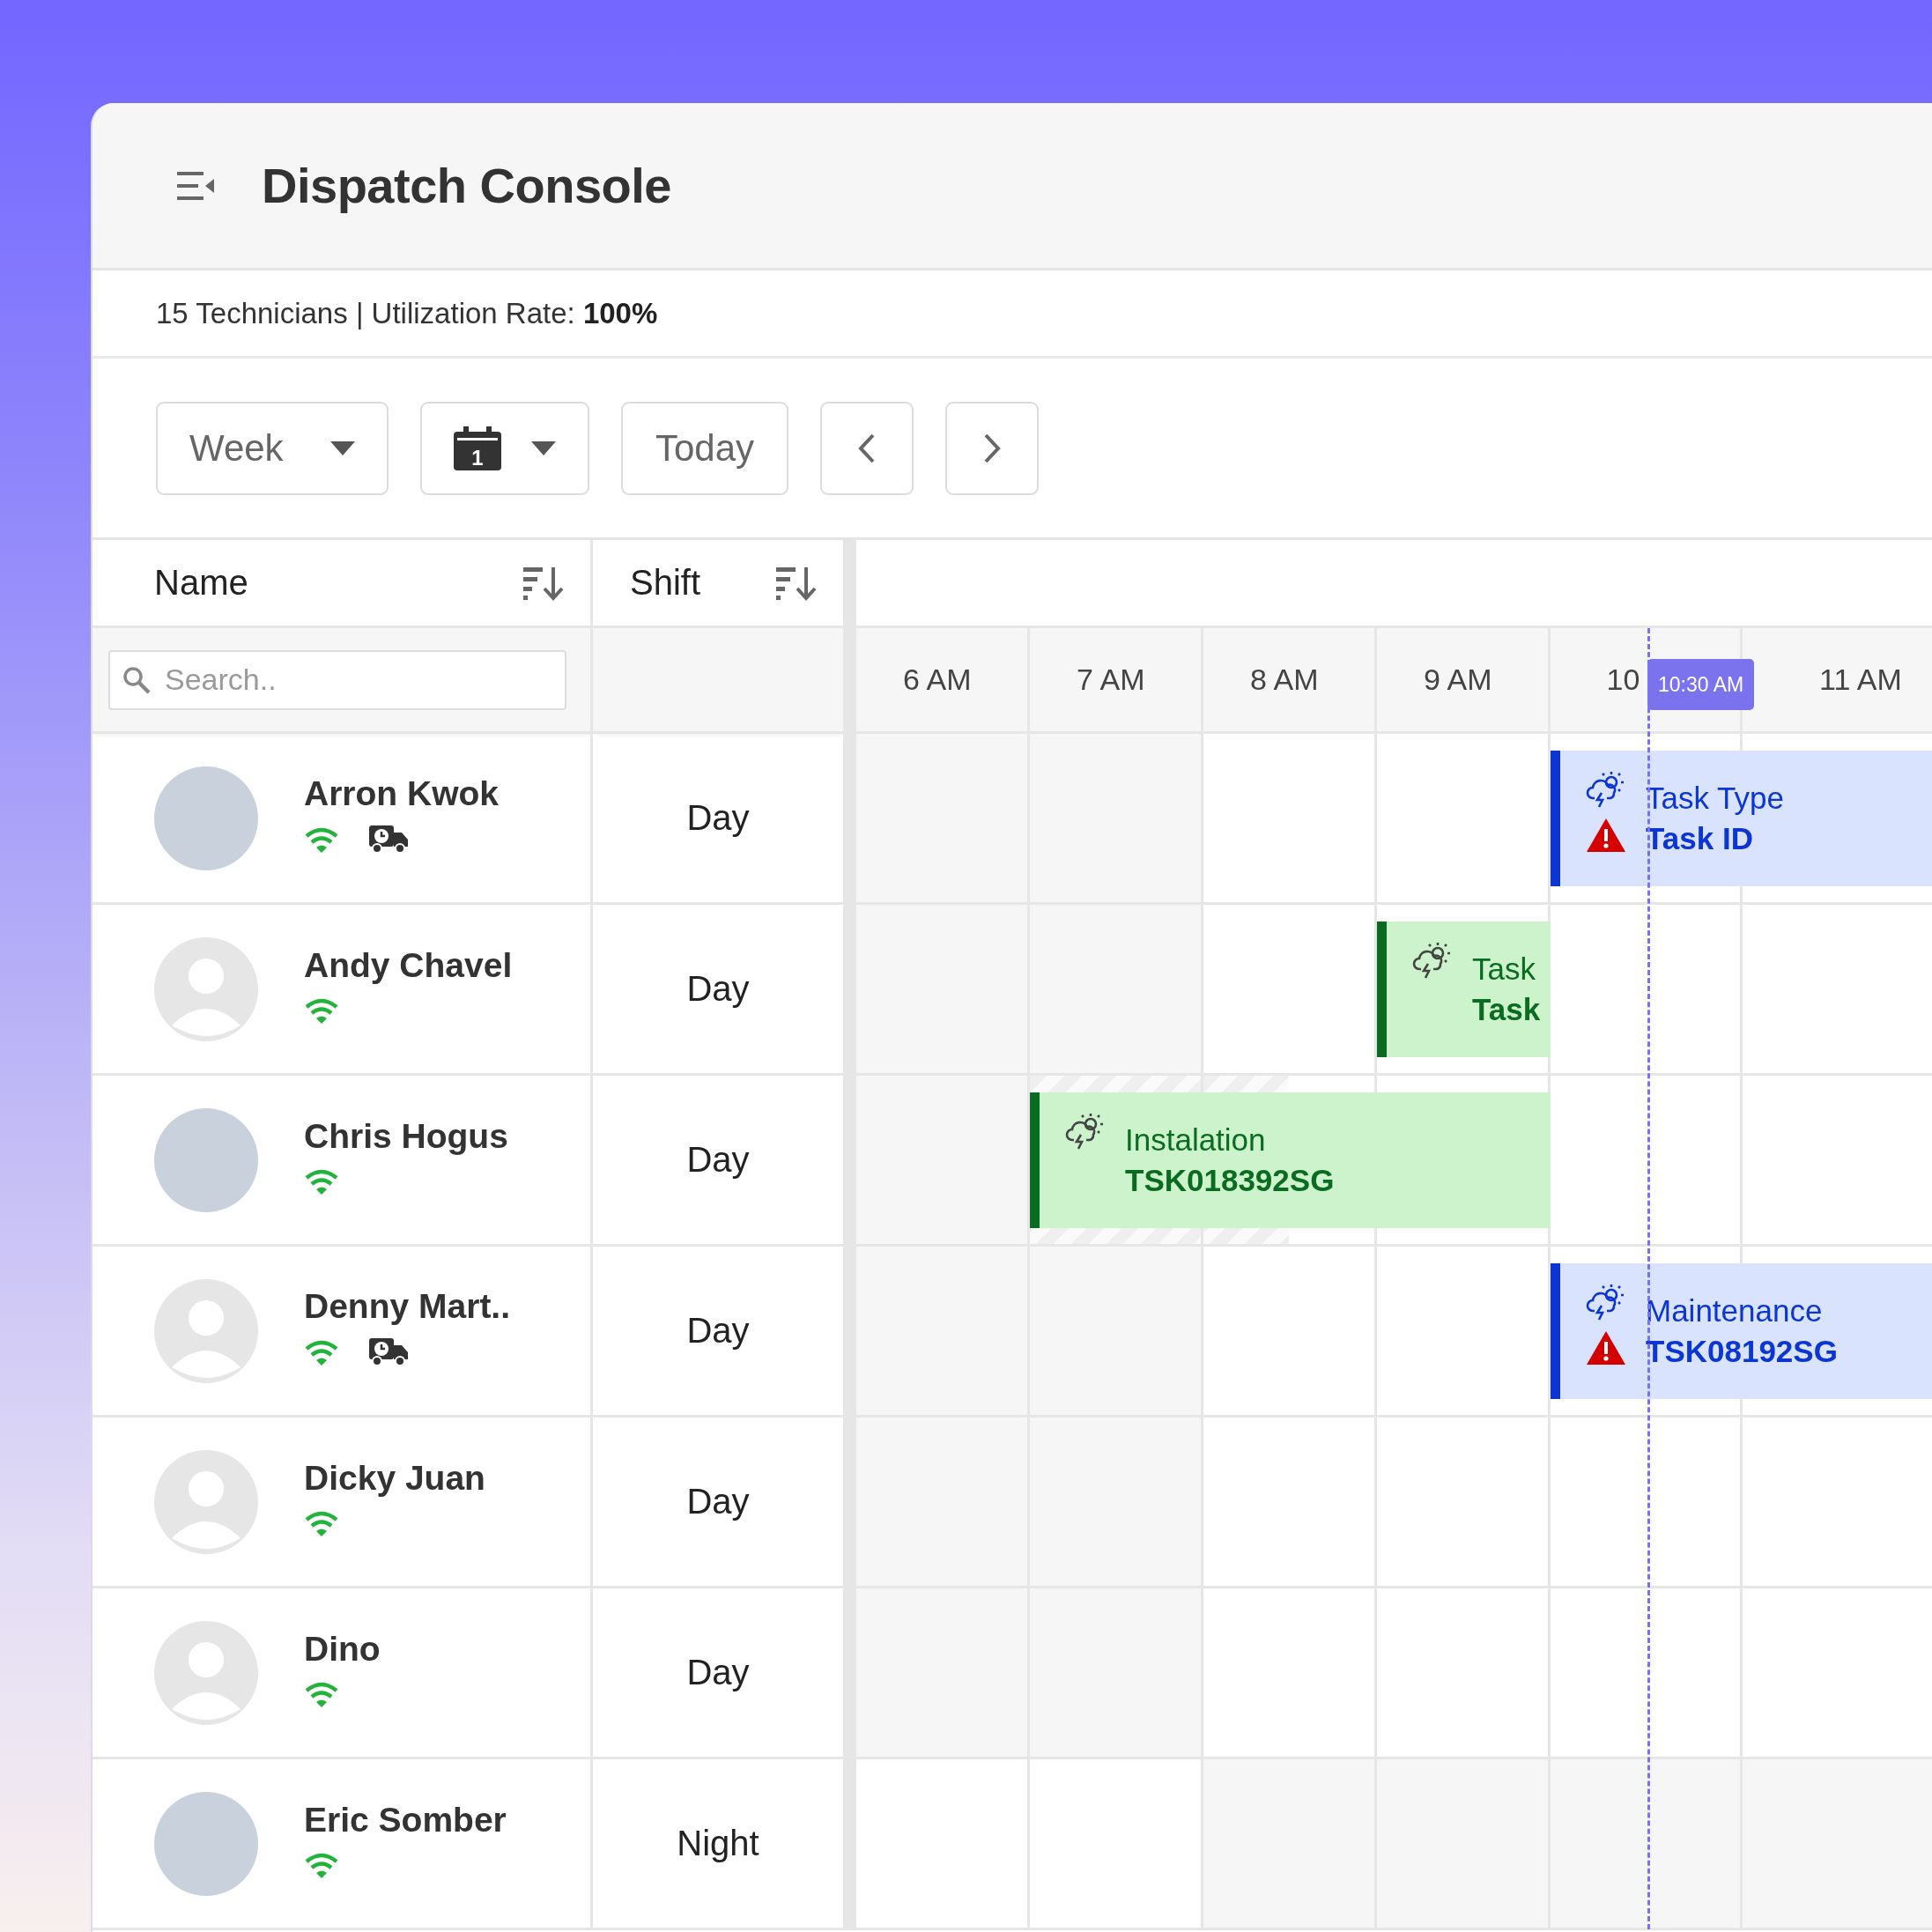 This screenshot has width=1932, height=1932. What do you see at coordinates (504, 448) in the screenshot?
I see `date-picker-button: 1` at bounding box center [504, 448].